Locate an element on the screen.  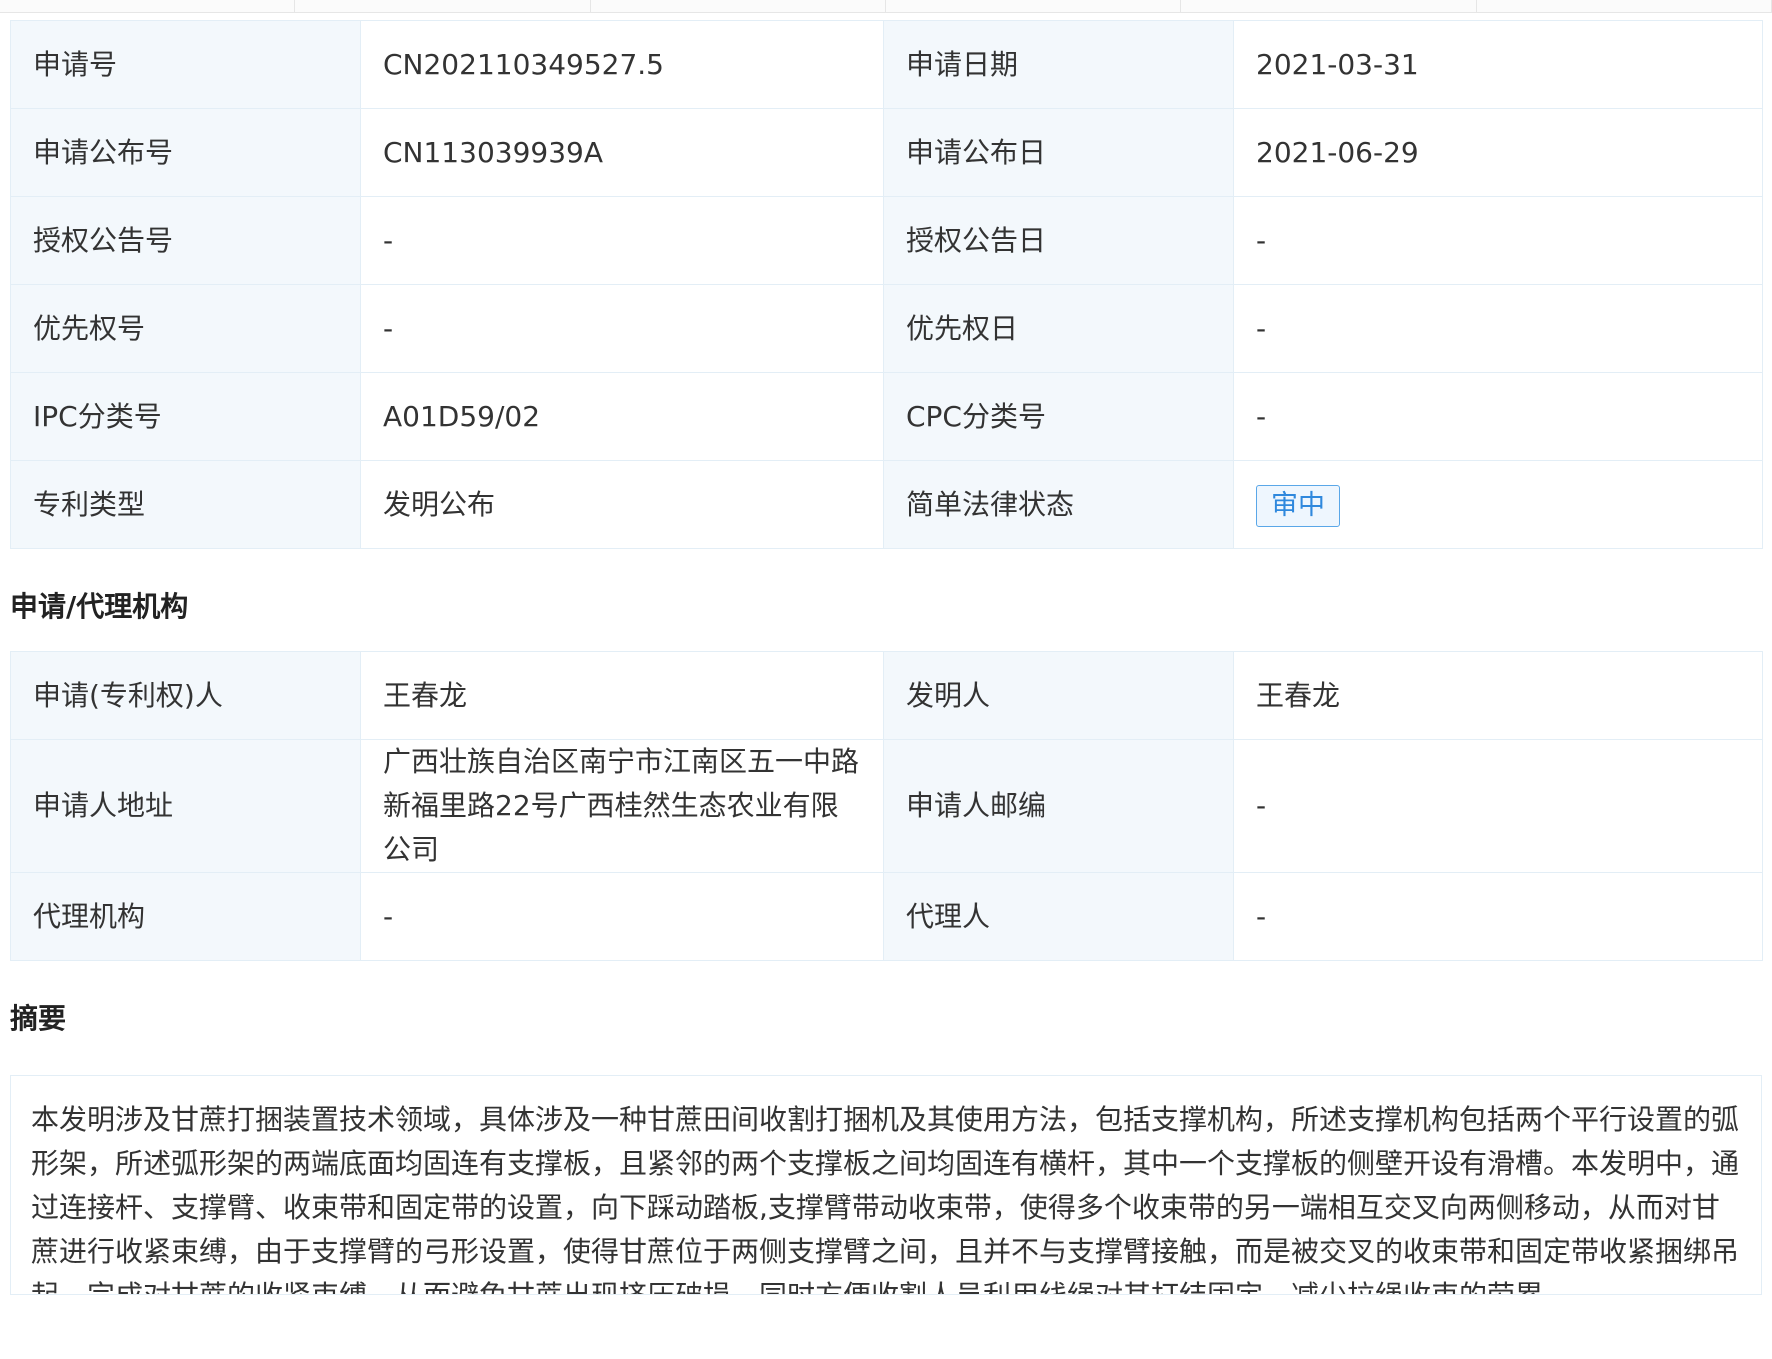
table-row: 优先权号 - 优先权日 - is located at coordinates (886, 328).